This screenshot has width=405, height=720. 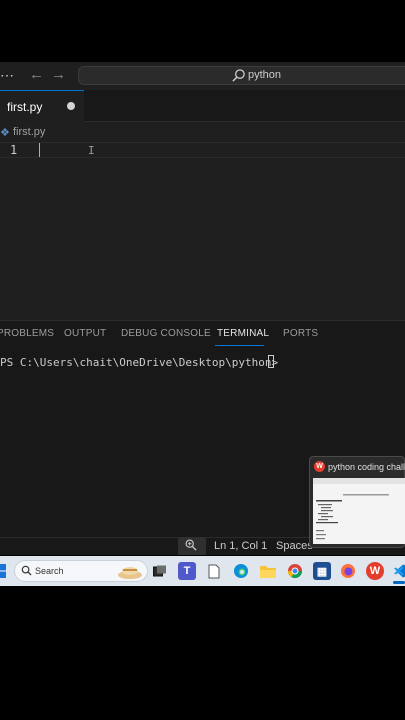 I want to click on edge-icon, so click(x=241, y=571).